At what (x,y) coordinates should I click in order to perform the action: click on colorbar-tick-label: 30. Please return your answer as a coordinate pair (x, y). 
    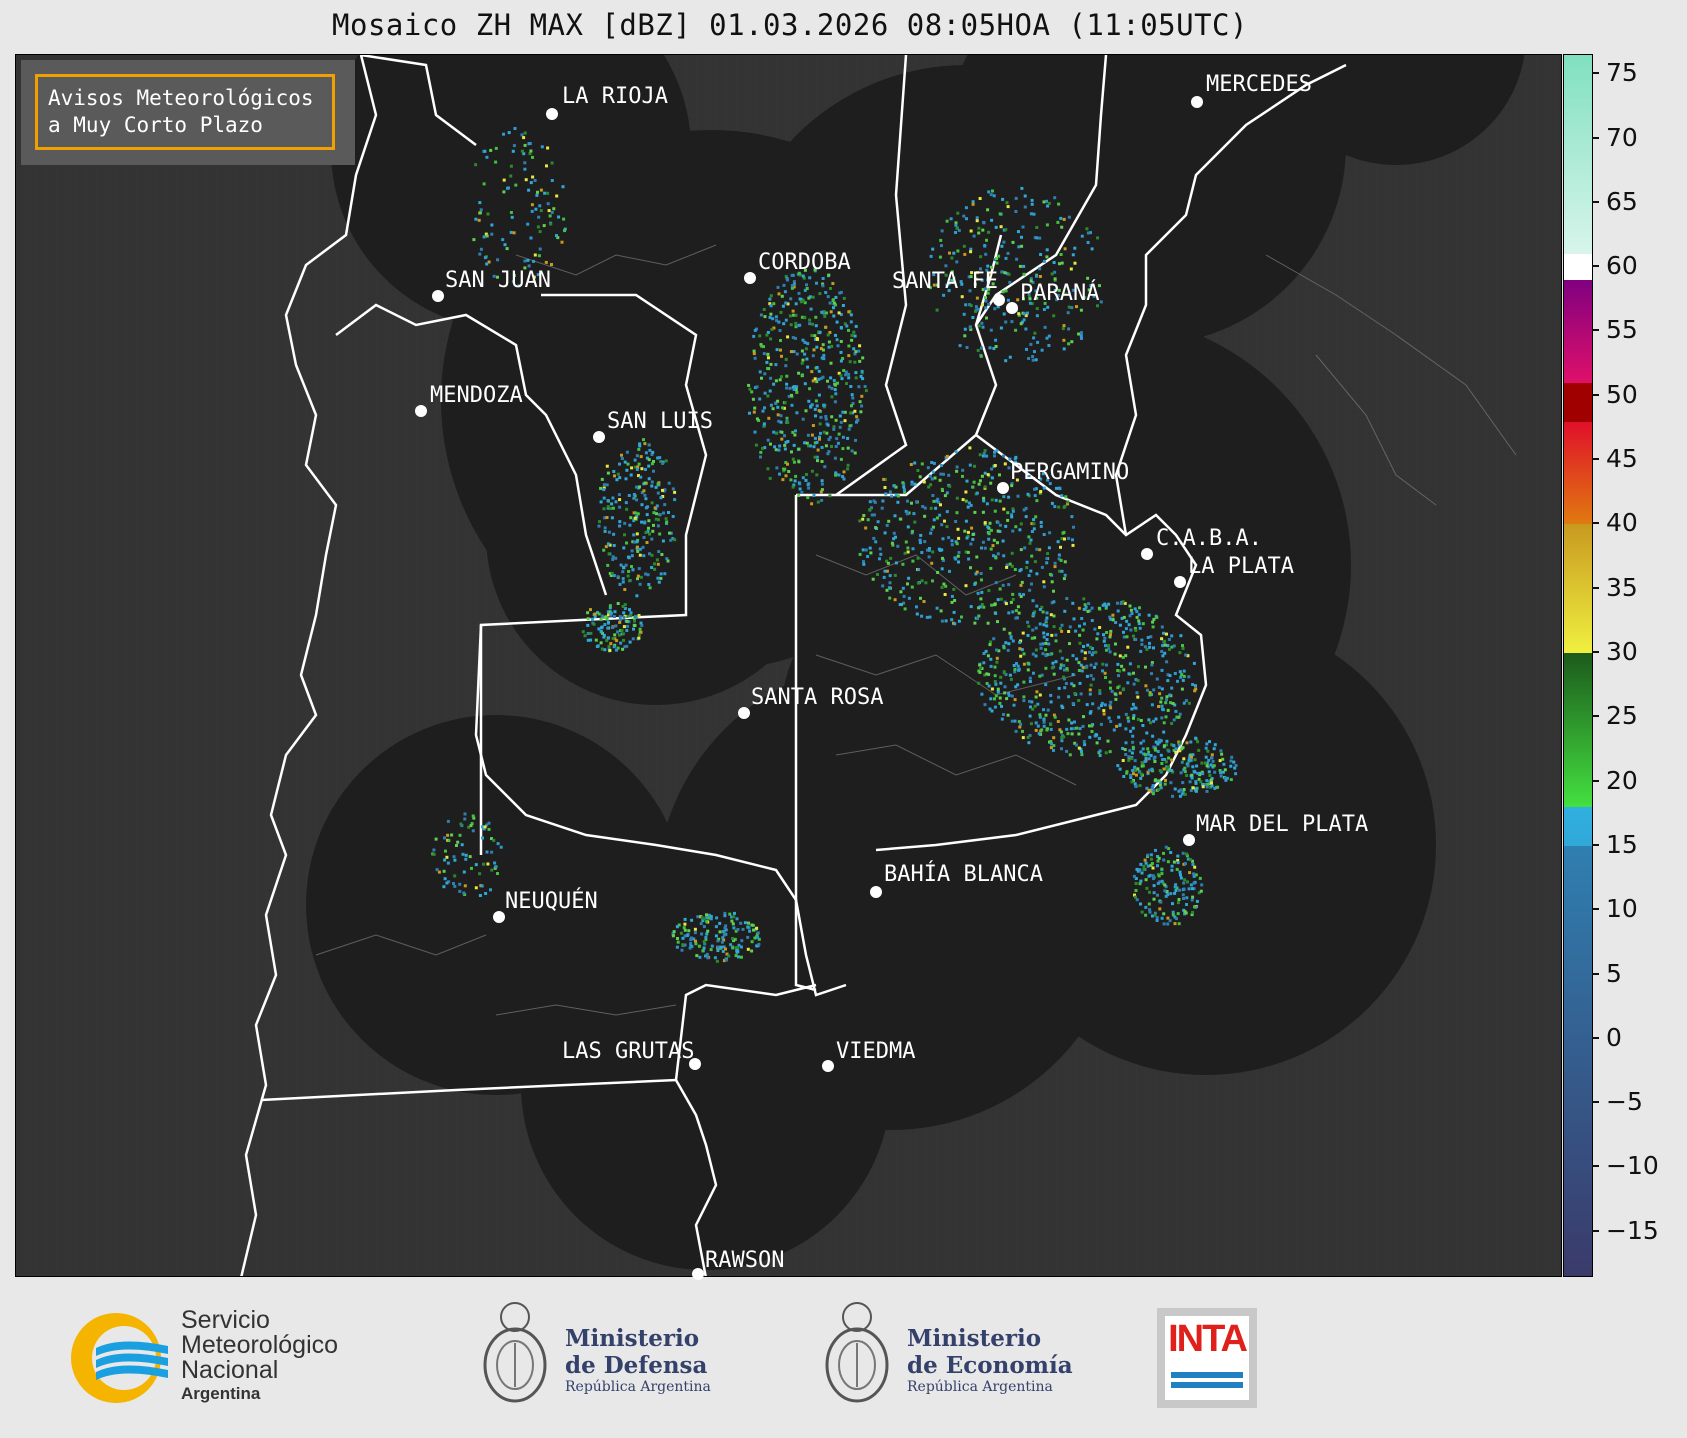
    Looking at the image, I should click on (1615, 651).